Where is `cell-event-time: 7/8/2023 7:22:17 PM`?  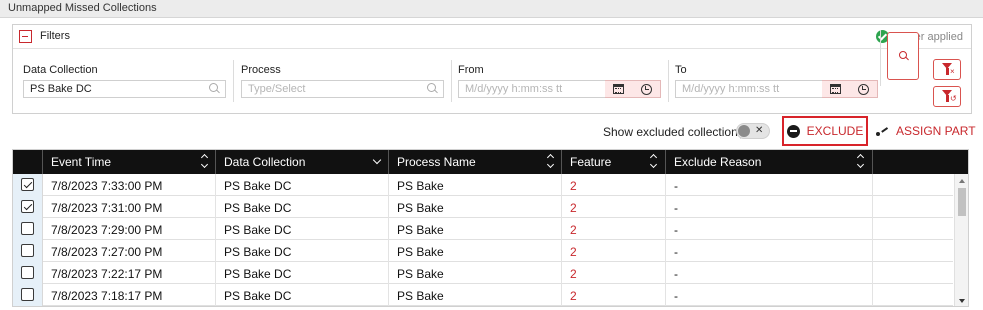 cell-event-time: 7/8/2023 7:22:17 PM is located at coordinates (129, 273).